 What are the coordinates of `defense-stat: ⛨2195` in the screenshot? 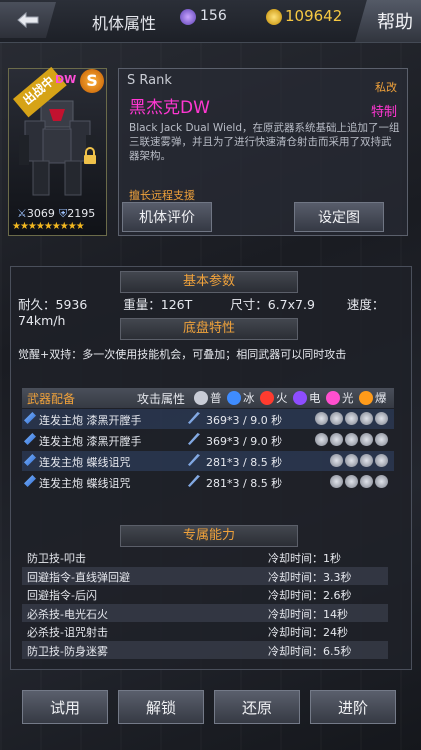 It's located at (77, 213).